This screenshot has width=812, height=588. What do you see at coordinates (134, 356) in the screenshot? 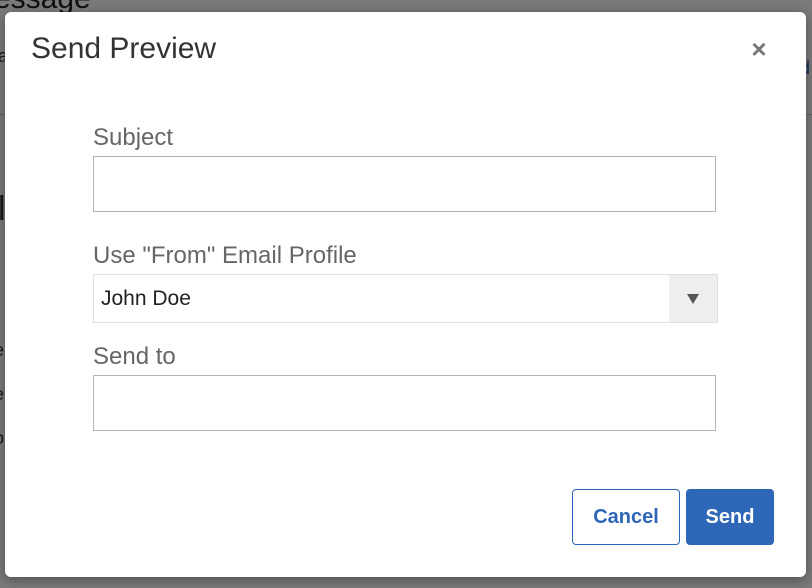
I see `send-to-label: Send to` at bounding box center [134, 356].